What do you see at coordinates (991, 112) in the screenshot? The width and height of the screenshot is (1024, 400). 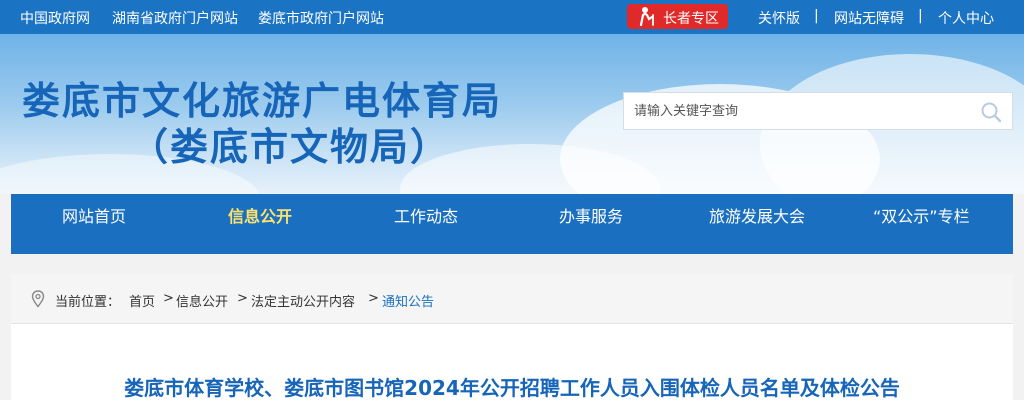 I see `search-icon` at bounding box center [991, 112].